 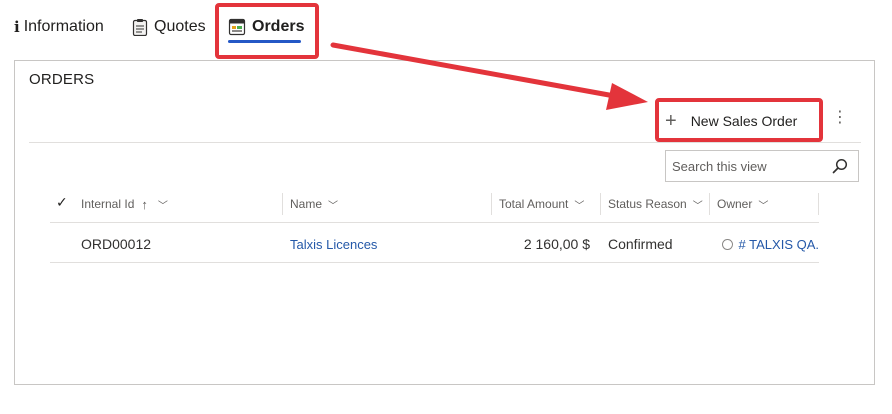 What do you see at coordinates (489, 76) in the screenshot?
I see `annotation-arrow` at bounding box center [489, 76].